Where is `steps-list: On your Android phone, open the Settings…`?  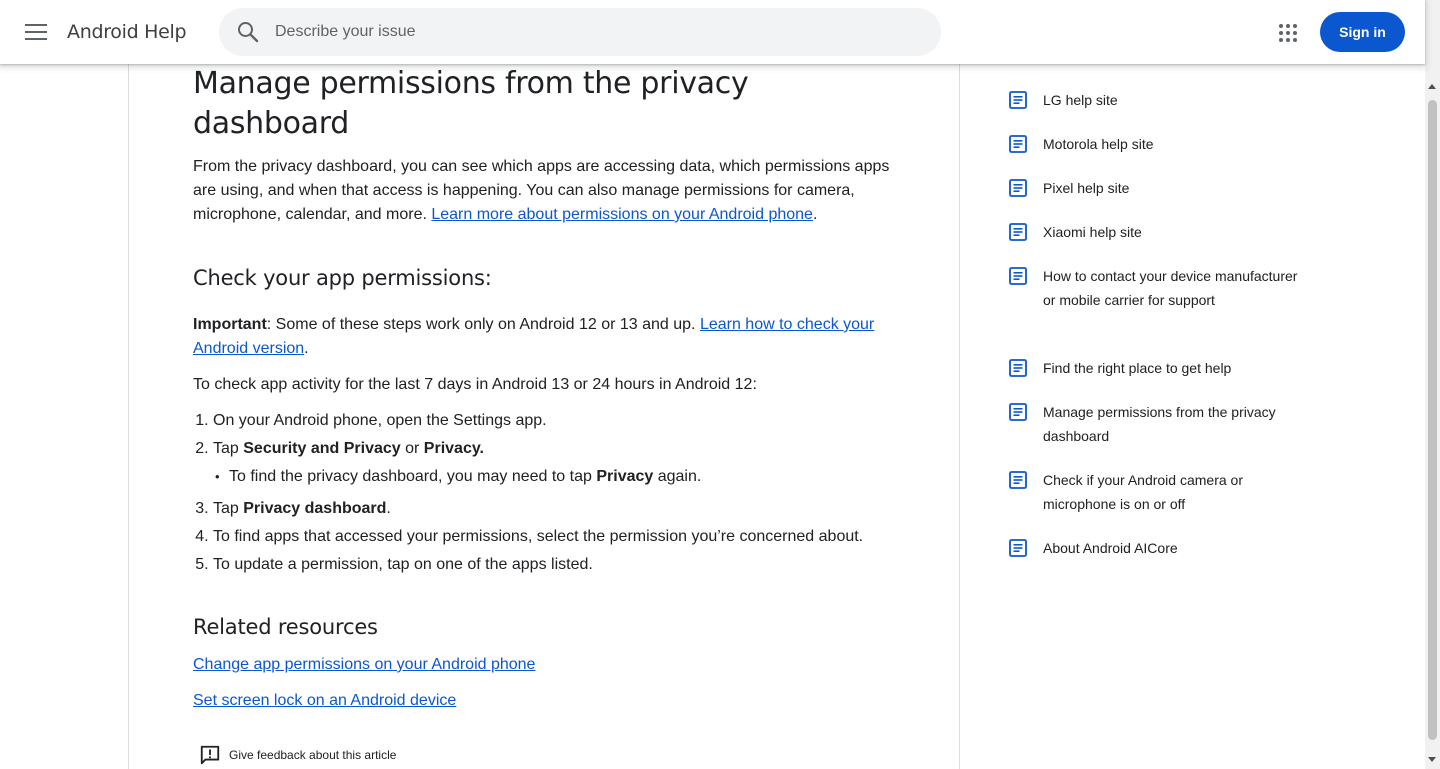 steps-list: On your Android phone, open the Settings… is located at coordinates (548, 493).